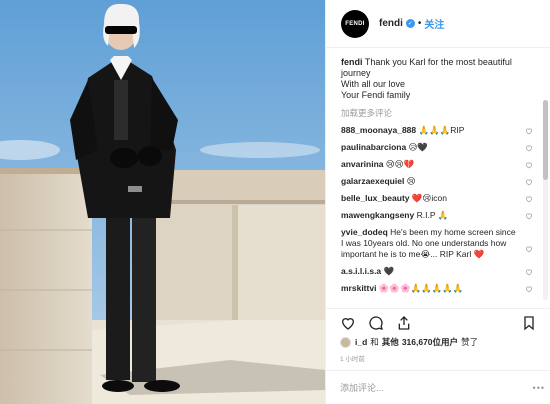 The height and width of the screenshot is (404, 550). What do you see at coordinates (391, 23) in the screenshot?
I see `account-username: fendi` at bounding box center [391, 23].